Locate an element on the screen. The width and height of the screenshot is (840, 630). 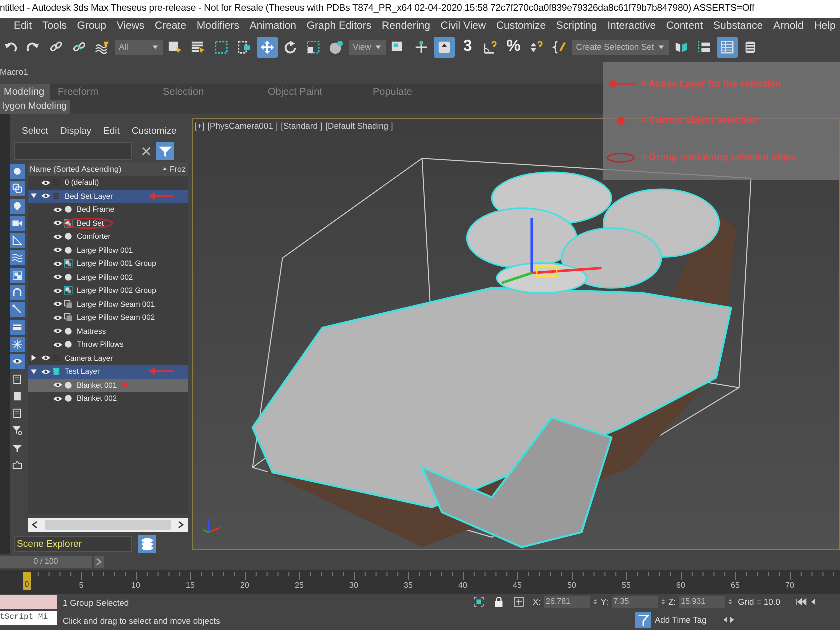
menu-item: Views is located at coordinates (130, 26).